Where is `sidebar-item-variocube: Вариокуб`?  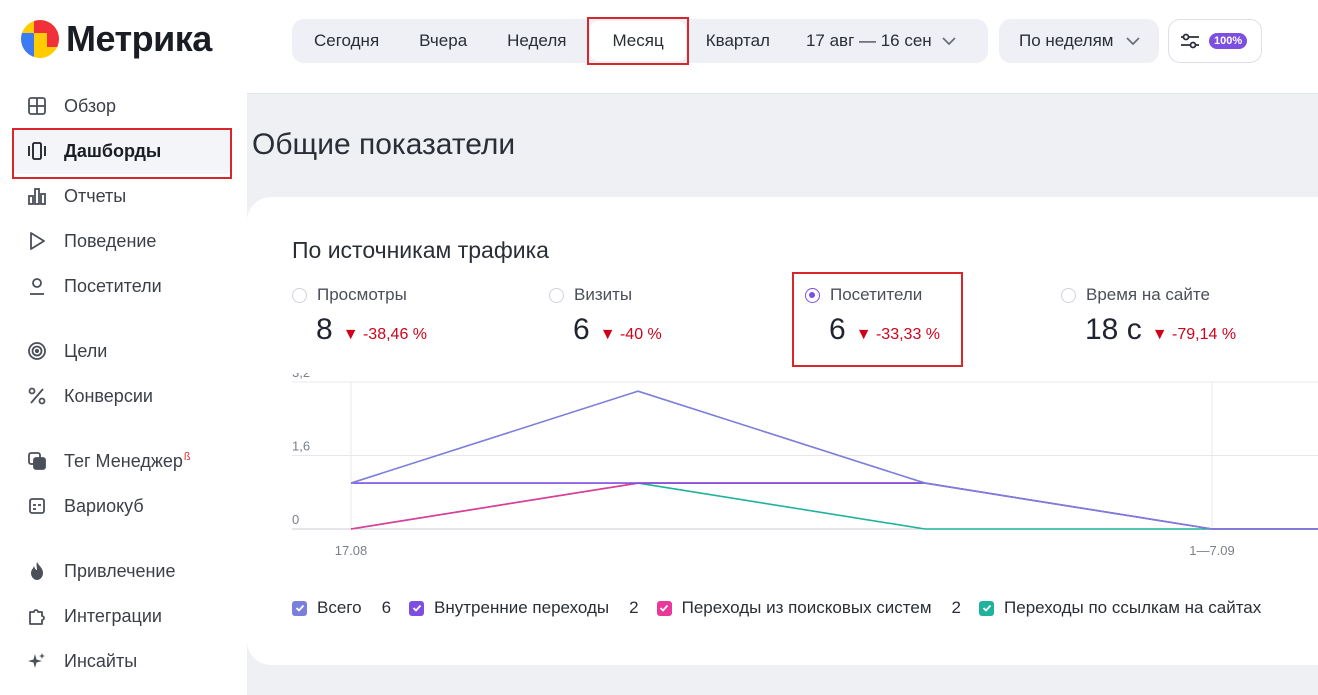 sidebar-item-variocube: Вариокуб is located at coordinates (122, 506).